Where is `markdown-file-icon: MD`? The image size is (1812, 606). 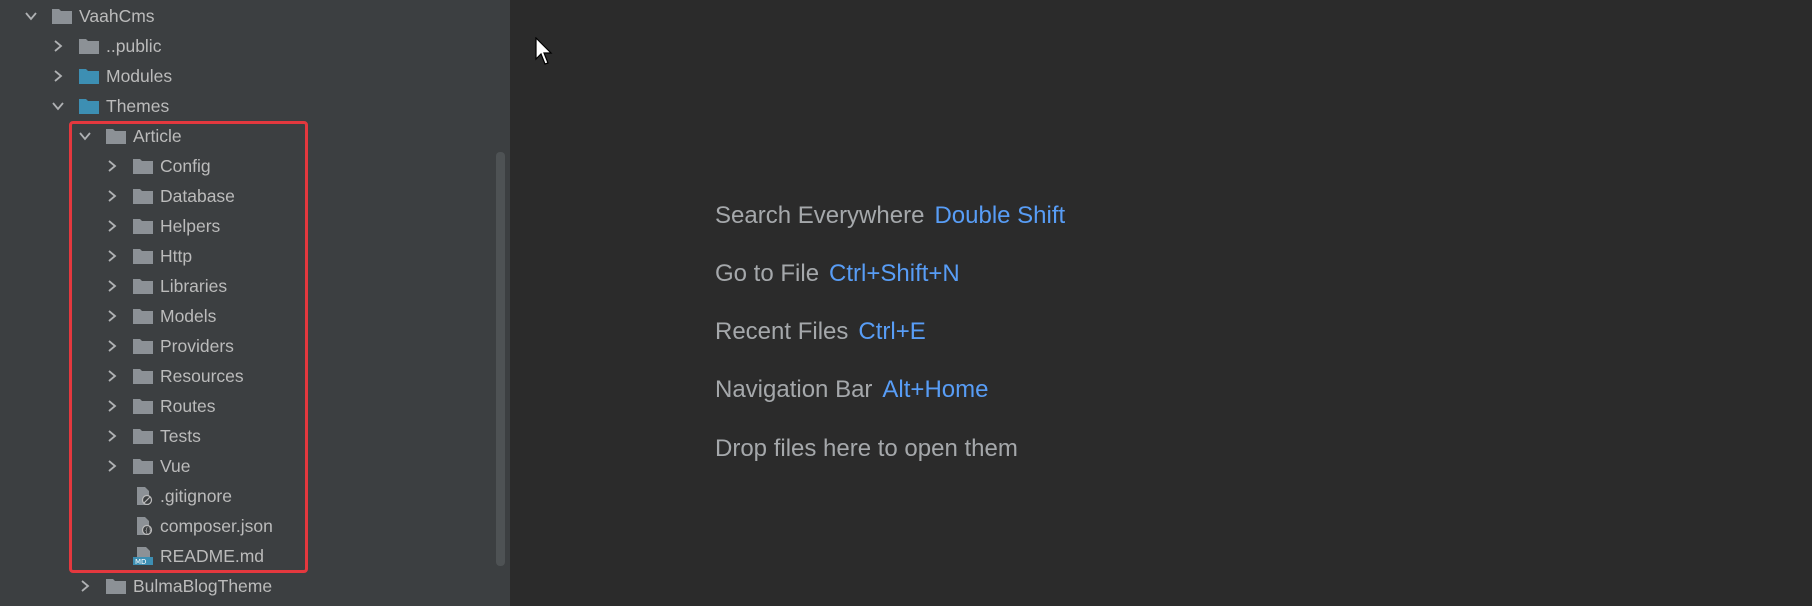 markdown-file-icon: MD is located at coordinates (143, 556).